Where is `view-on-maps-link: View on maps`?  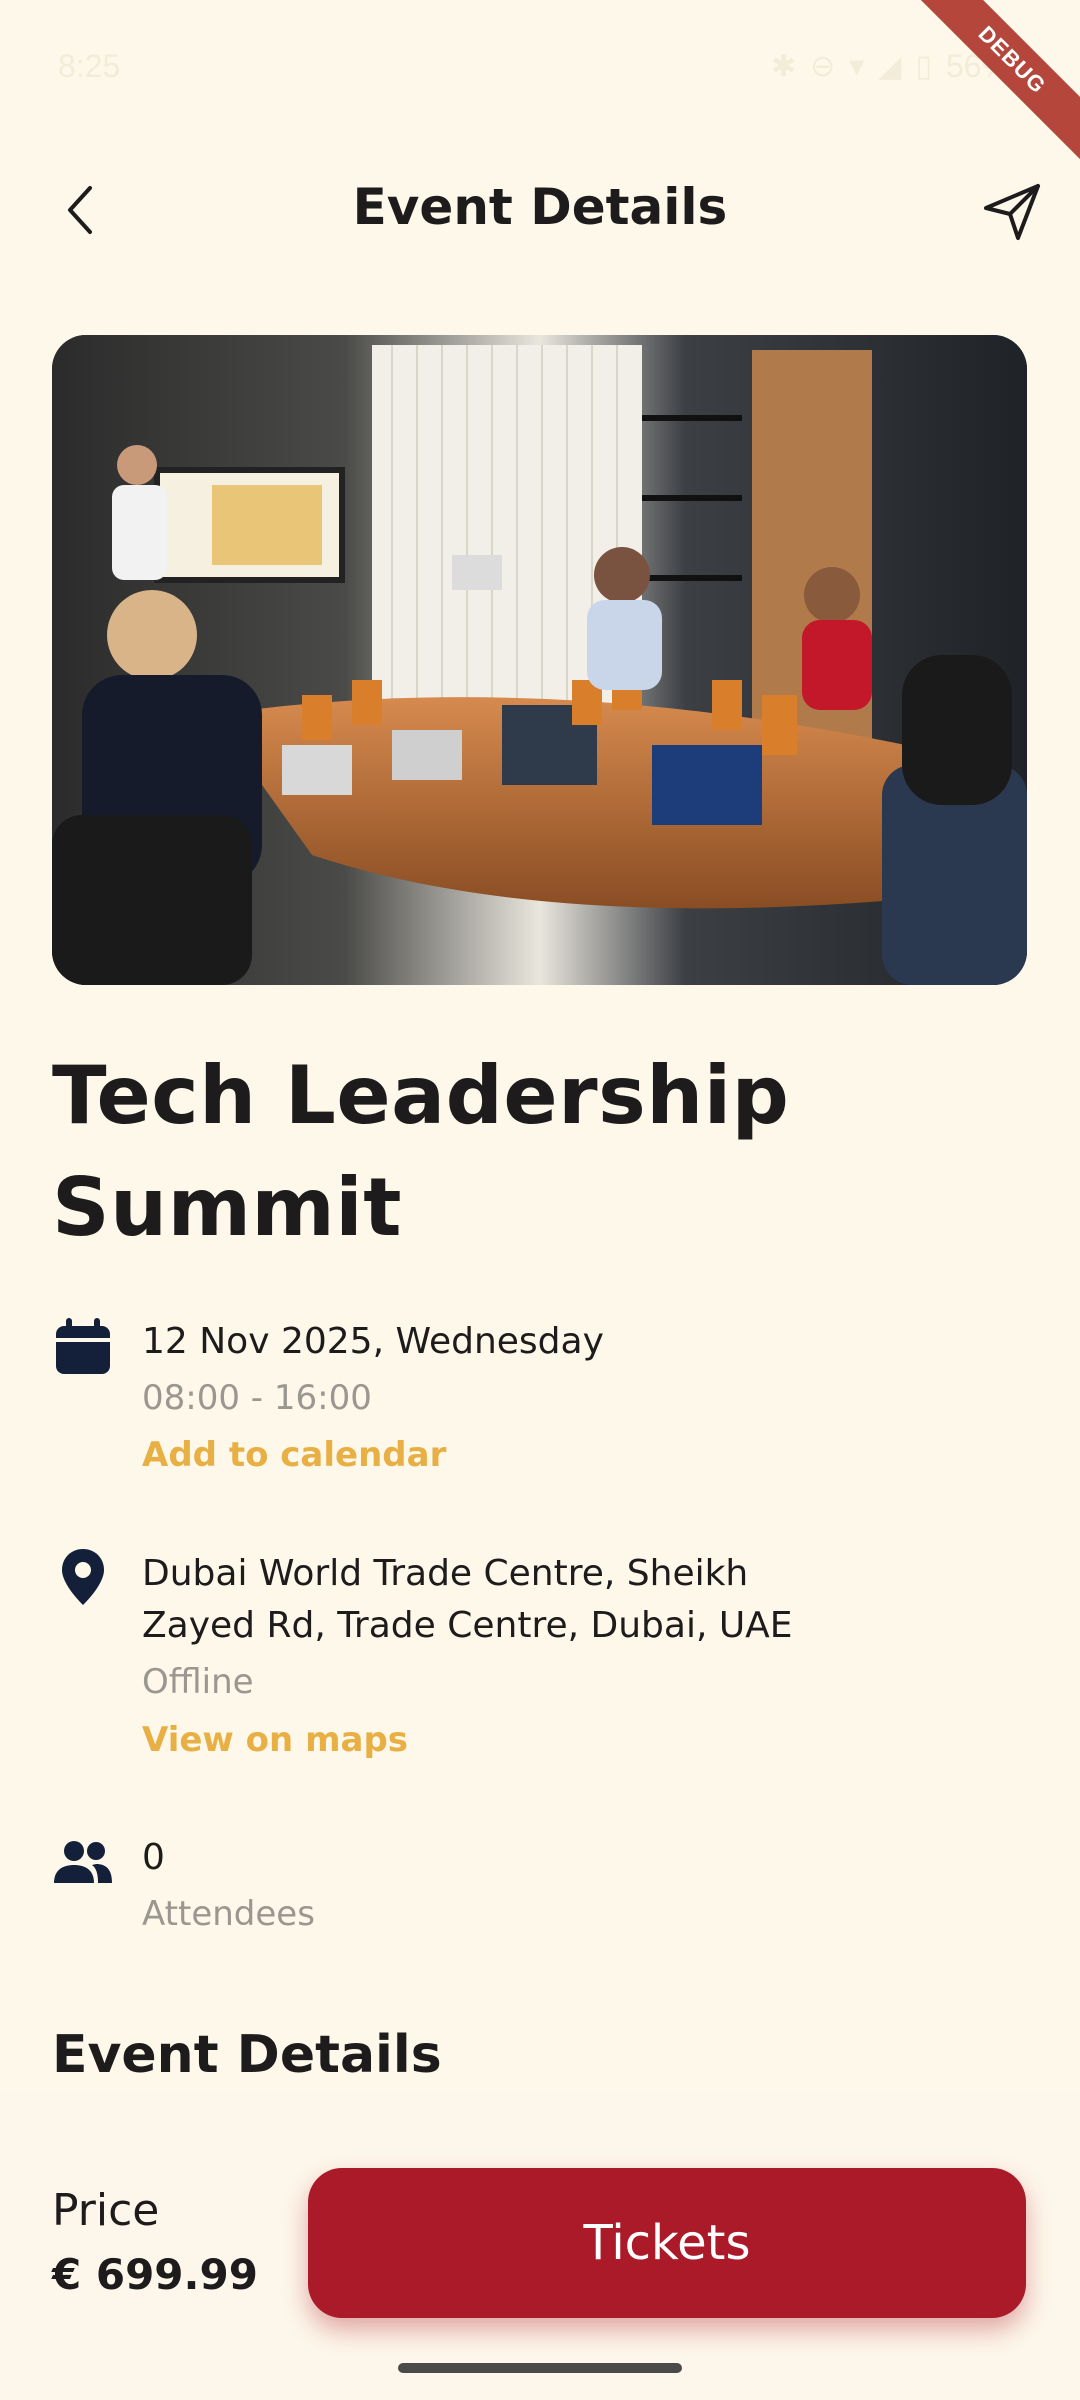
view-on-maps-link: View on maps is located at coordinates (275, 1740).